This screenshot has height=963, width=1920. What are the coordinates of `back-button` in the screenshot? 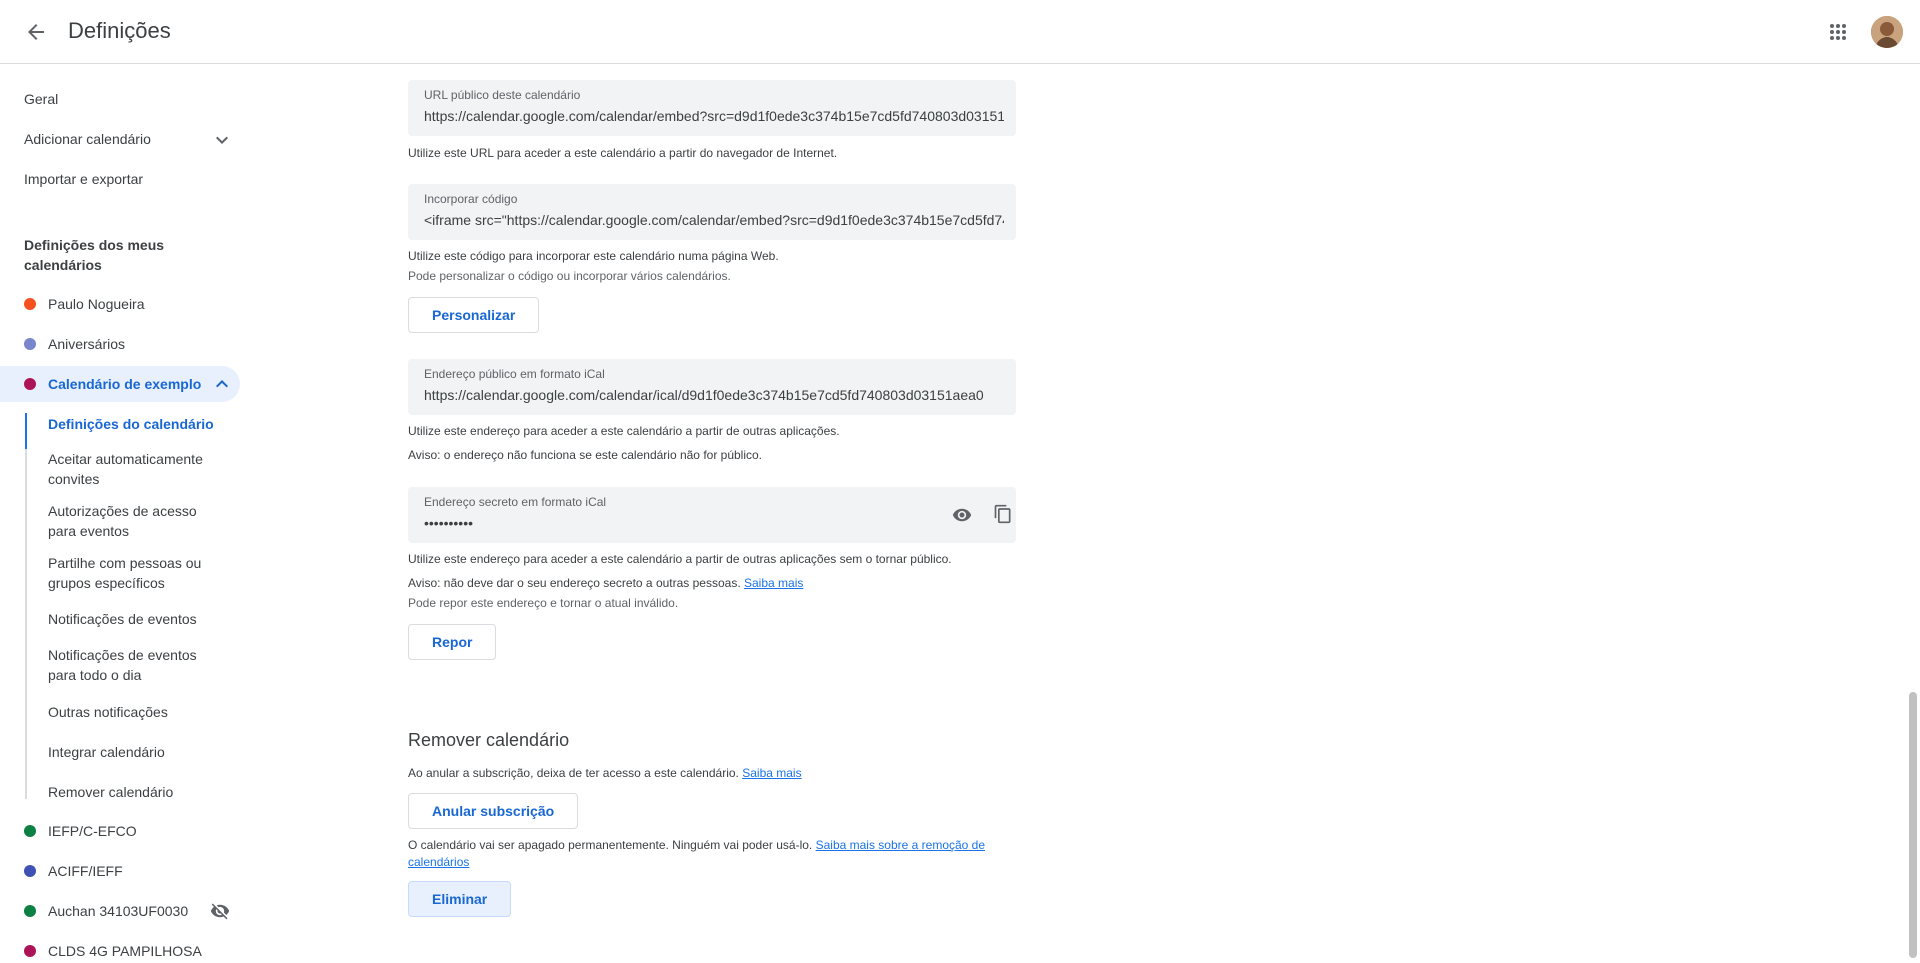 It's located at (36, 32).